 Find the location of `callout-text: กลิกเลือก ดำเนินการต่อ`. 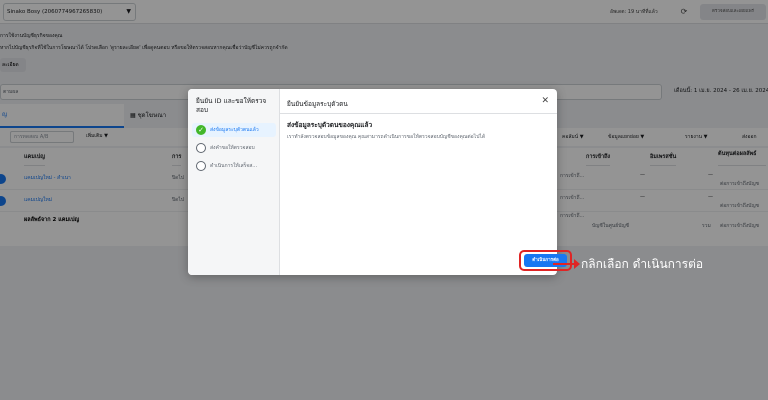

callout-text: กลิกเลือก ดำเนินการต่อ is located at coordinates (642, 264).